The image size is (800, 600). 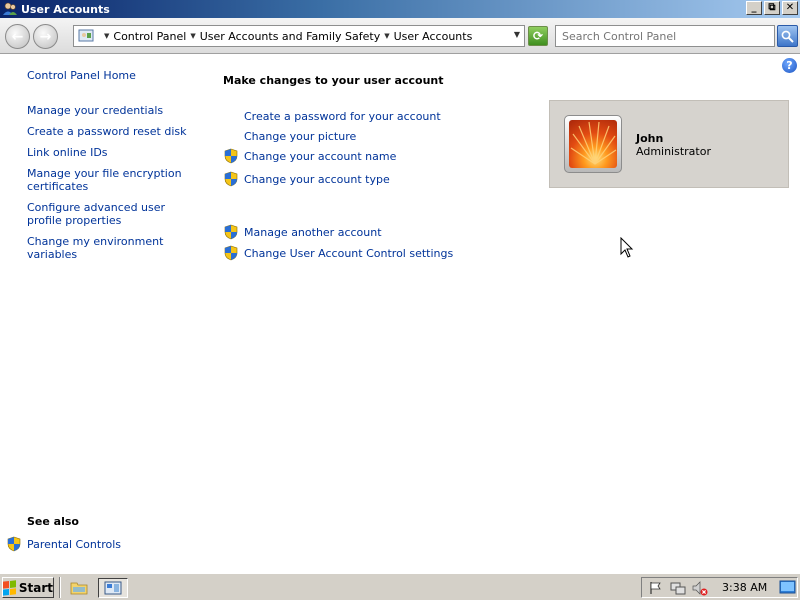 I want to click on manage-another-account-link: Manage another account, so click(x=313, y=232).